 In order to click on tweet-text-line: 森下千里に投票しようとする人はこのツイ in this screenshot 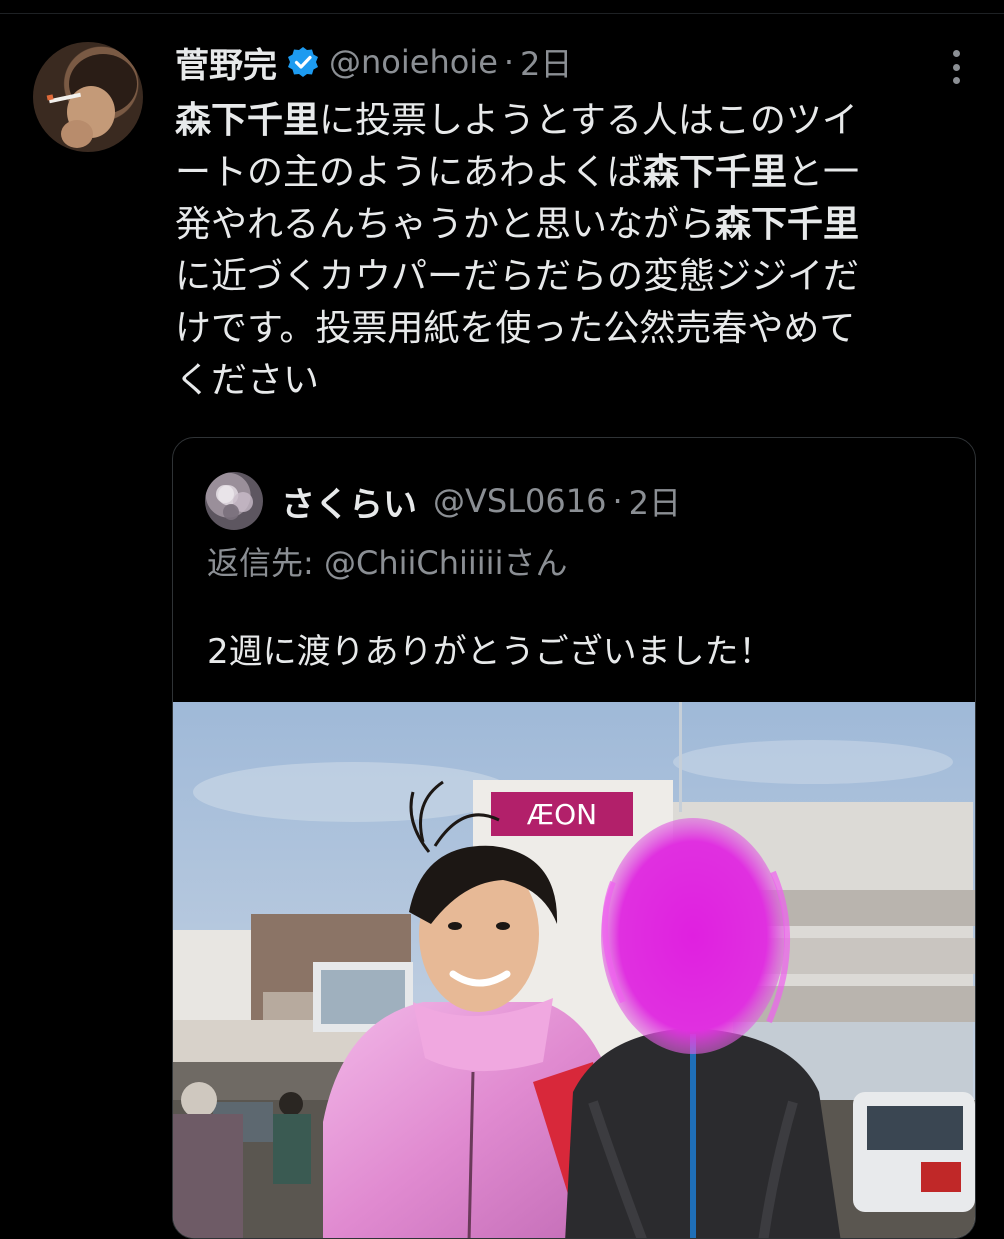, I will do `click(570, 121)`.